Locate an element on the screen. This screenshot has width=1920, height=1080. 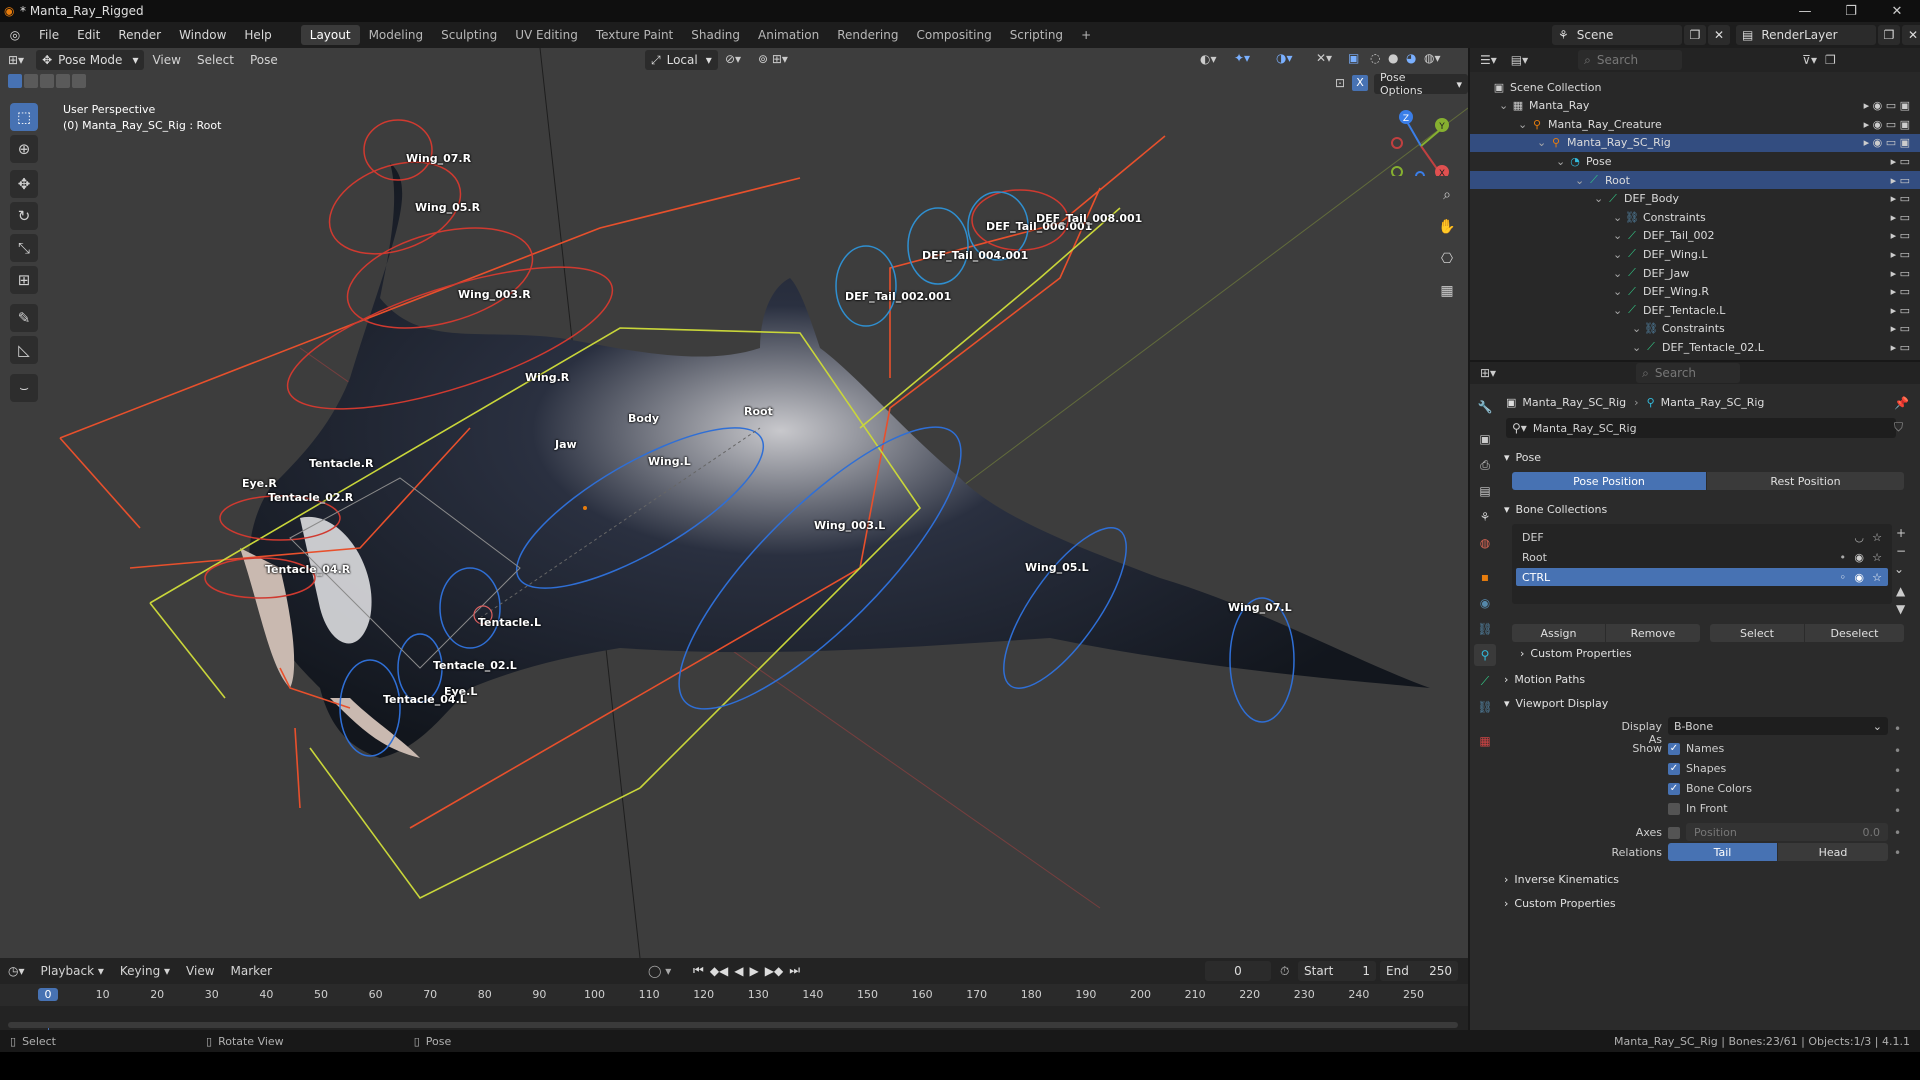
outliner-row: ⌄ ▦ Manta_Ray ▸ ◉ ▭ ▣ is located at coordinates (1695, 106).